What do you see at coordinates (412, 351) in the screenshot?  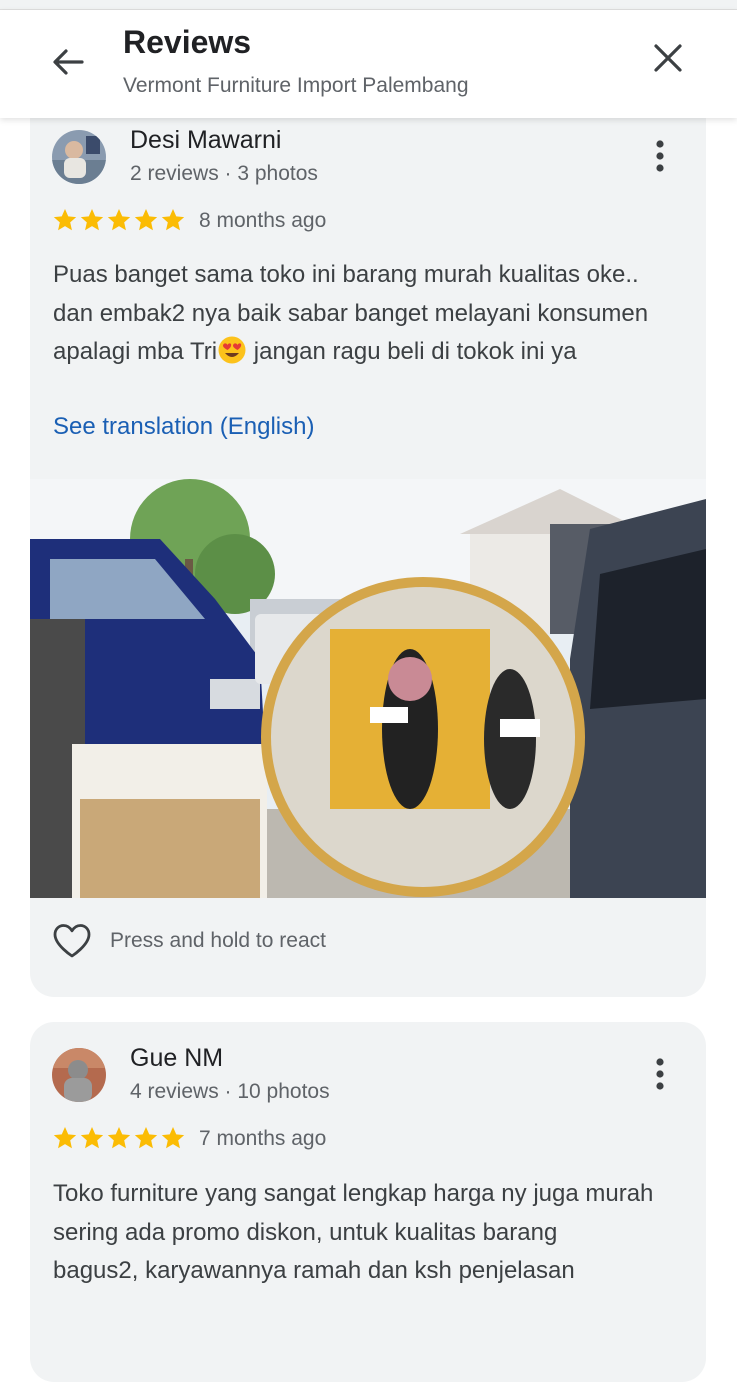 I see `review-text-part-2: jangan ragu beli di tokok ini ya` at bounding box center [412, 351].